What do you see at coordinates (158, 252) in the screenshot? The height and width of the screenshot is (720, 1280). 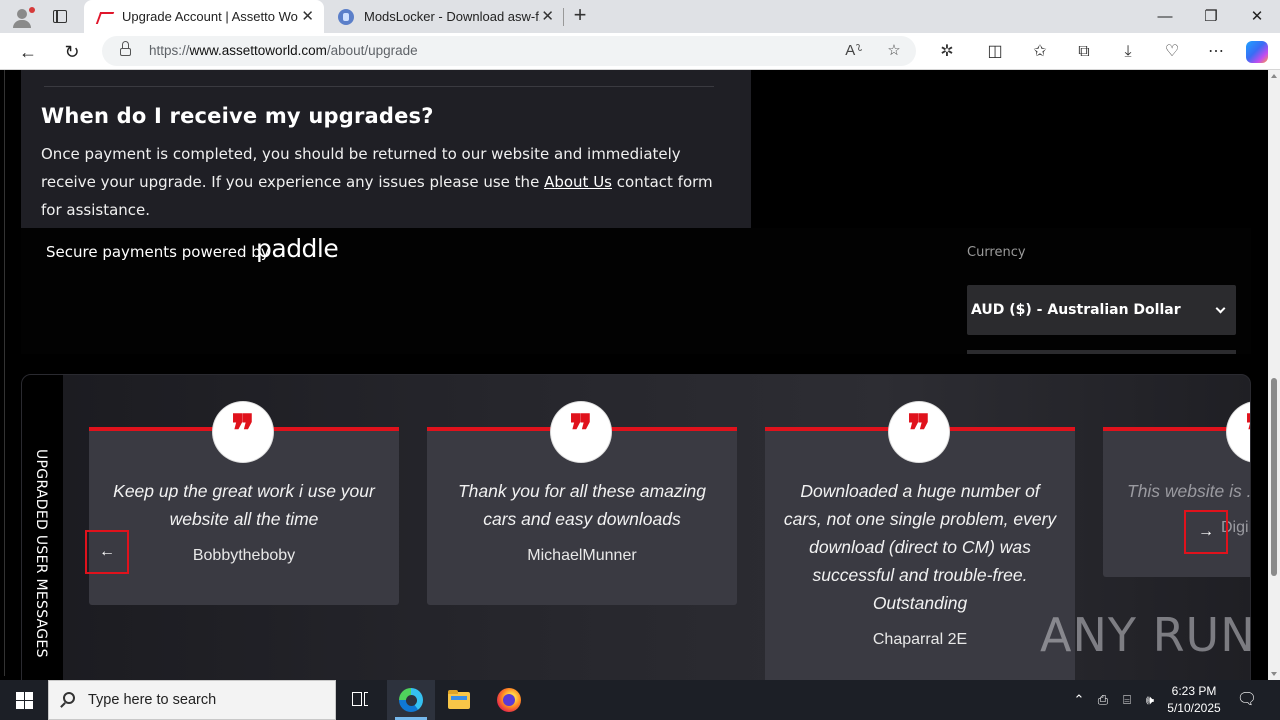 I see `secure-payments-label: Secure payments powered by` at bounding box center [158, 252].